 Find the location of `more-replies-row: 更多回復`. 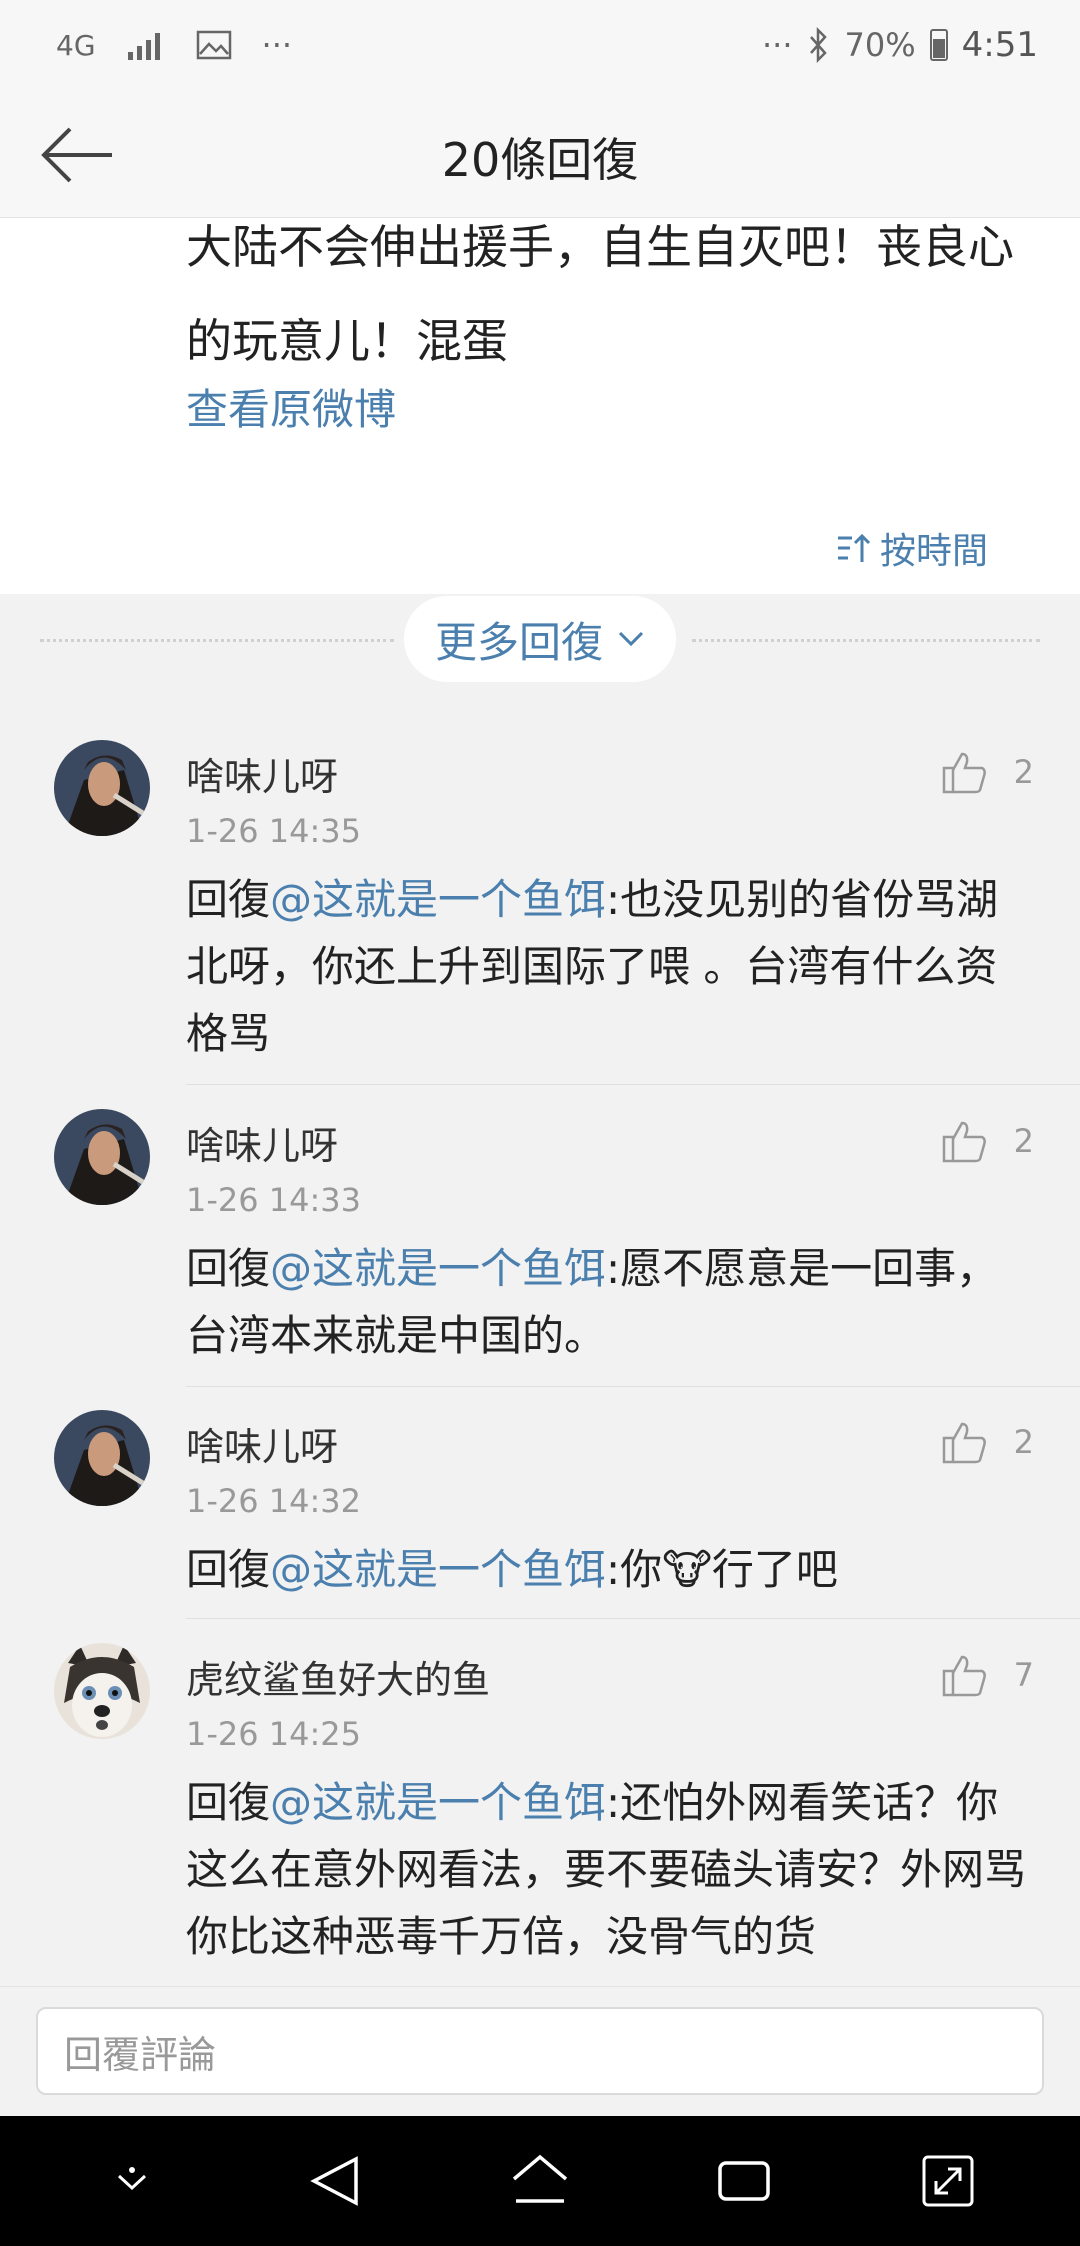

more-replies-row: 更多回復 is located at coordinates (540, 639).